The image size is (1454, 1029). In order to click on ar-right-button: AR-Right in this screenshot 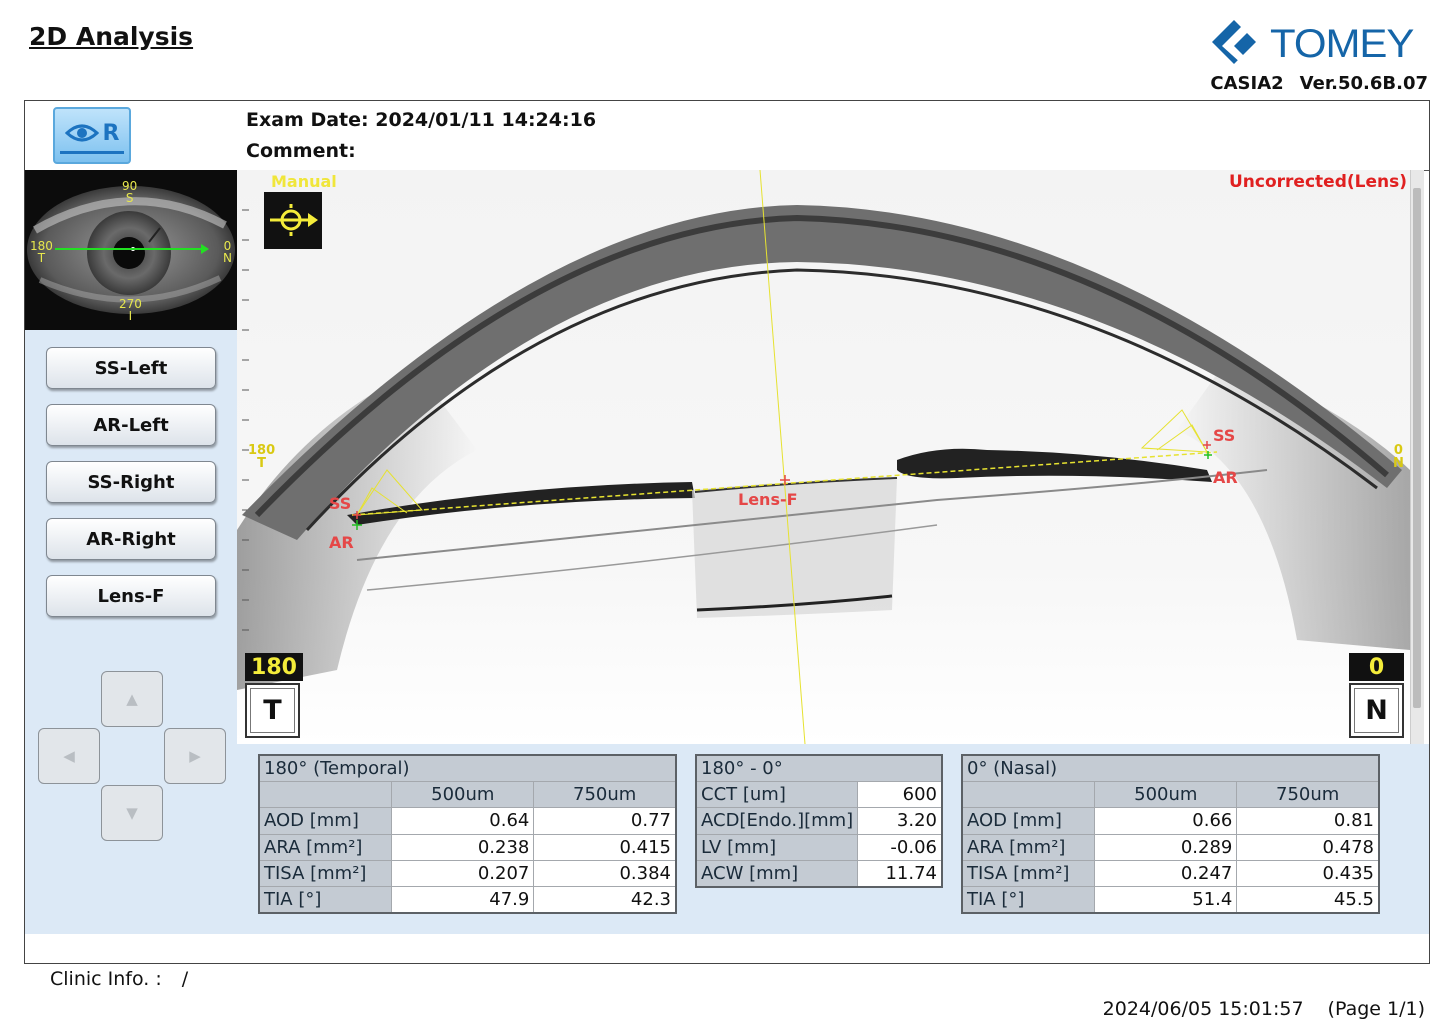, I will do `click(131, 539)`.